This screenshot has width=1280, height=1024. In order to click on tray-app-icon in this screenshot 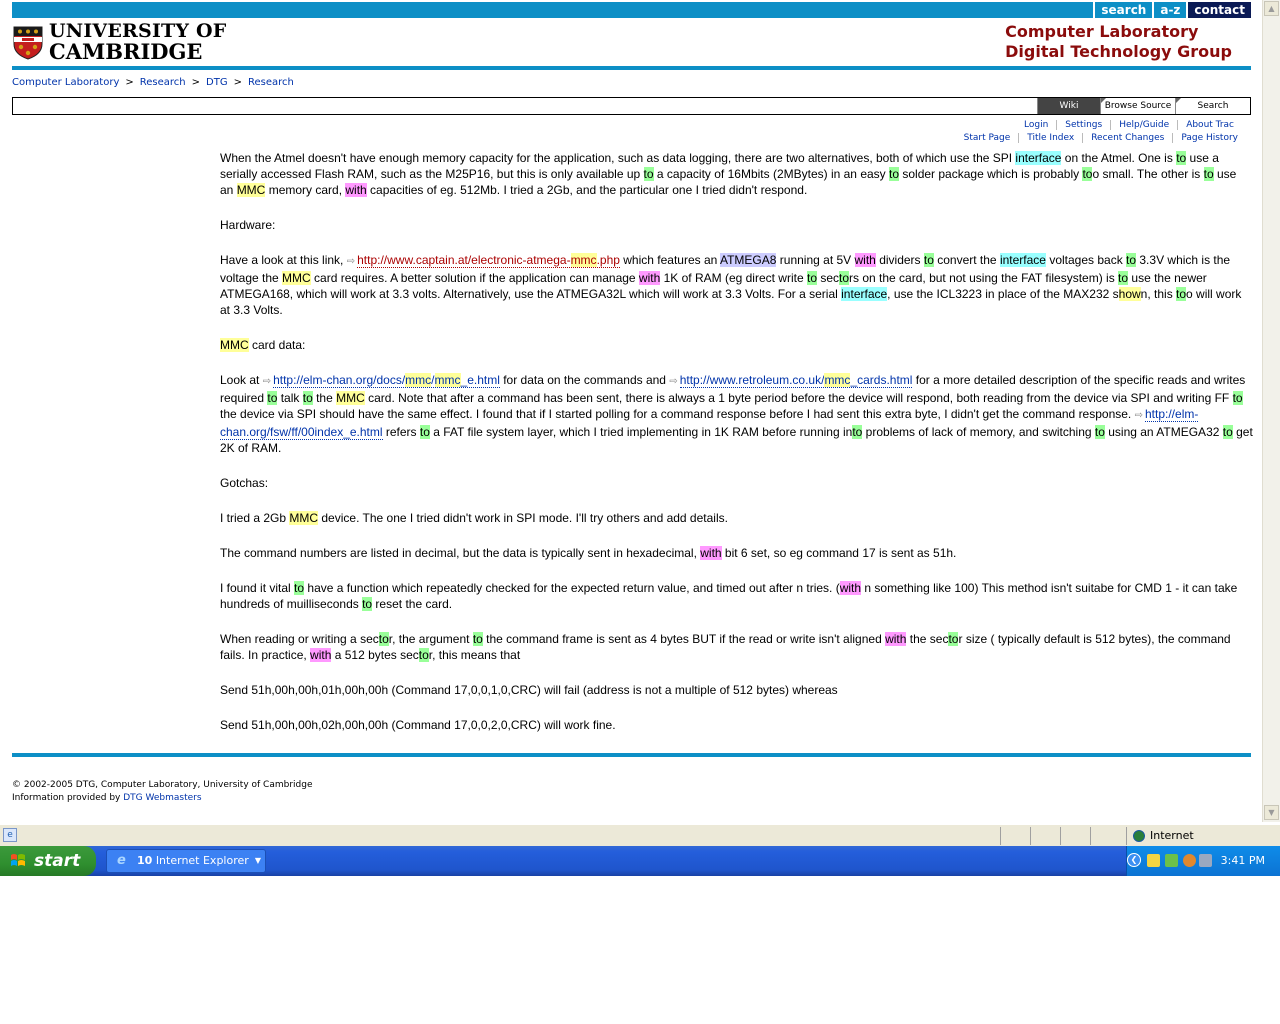, I will do `click(1153, 860)`.